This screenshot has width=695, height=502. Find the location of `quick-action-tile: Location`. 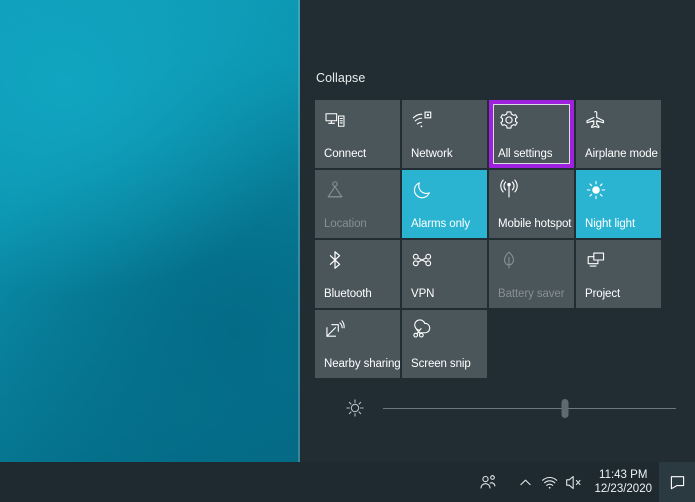

quick-action-tile: Location is located at coordinates (357, 204).